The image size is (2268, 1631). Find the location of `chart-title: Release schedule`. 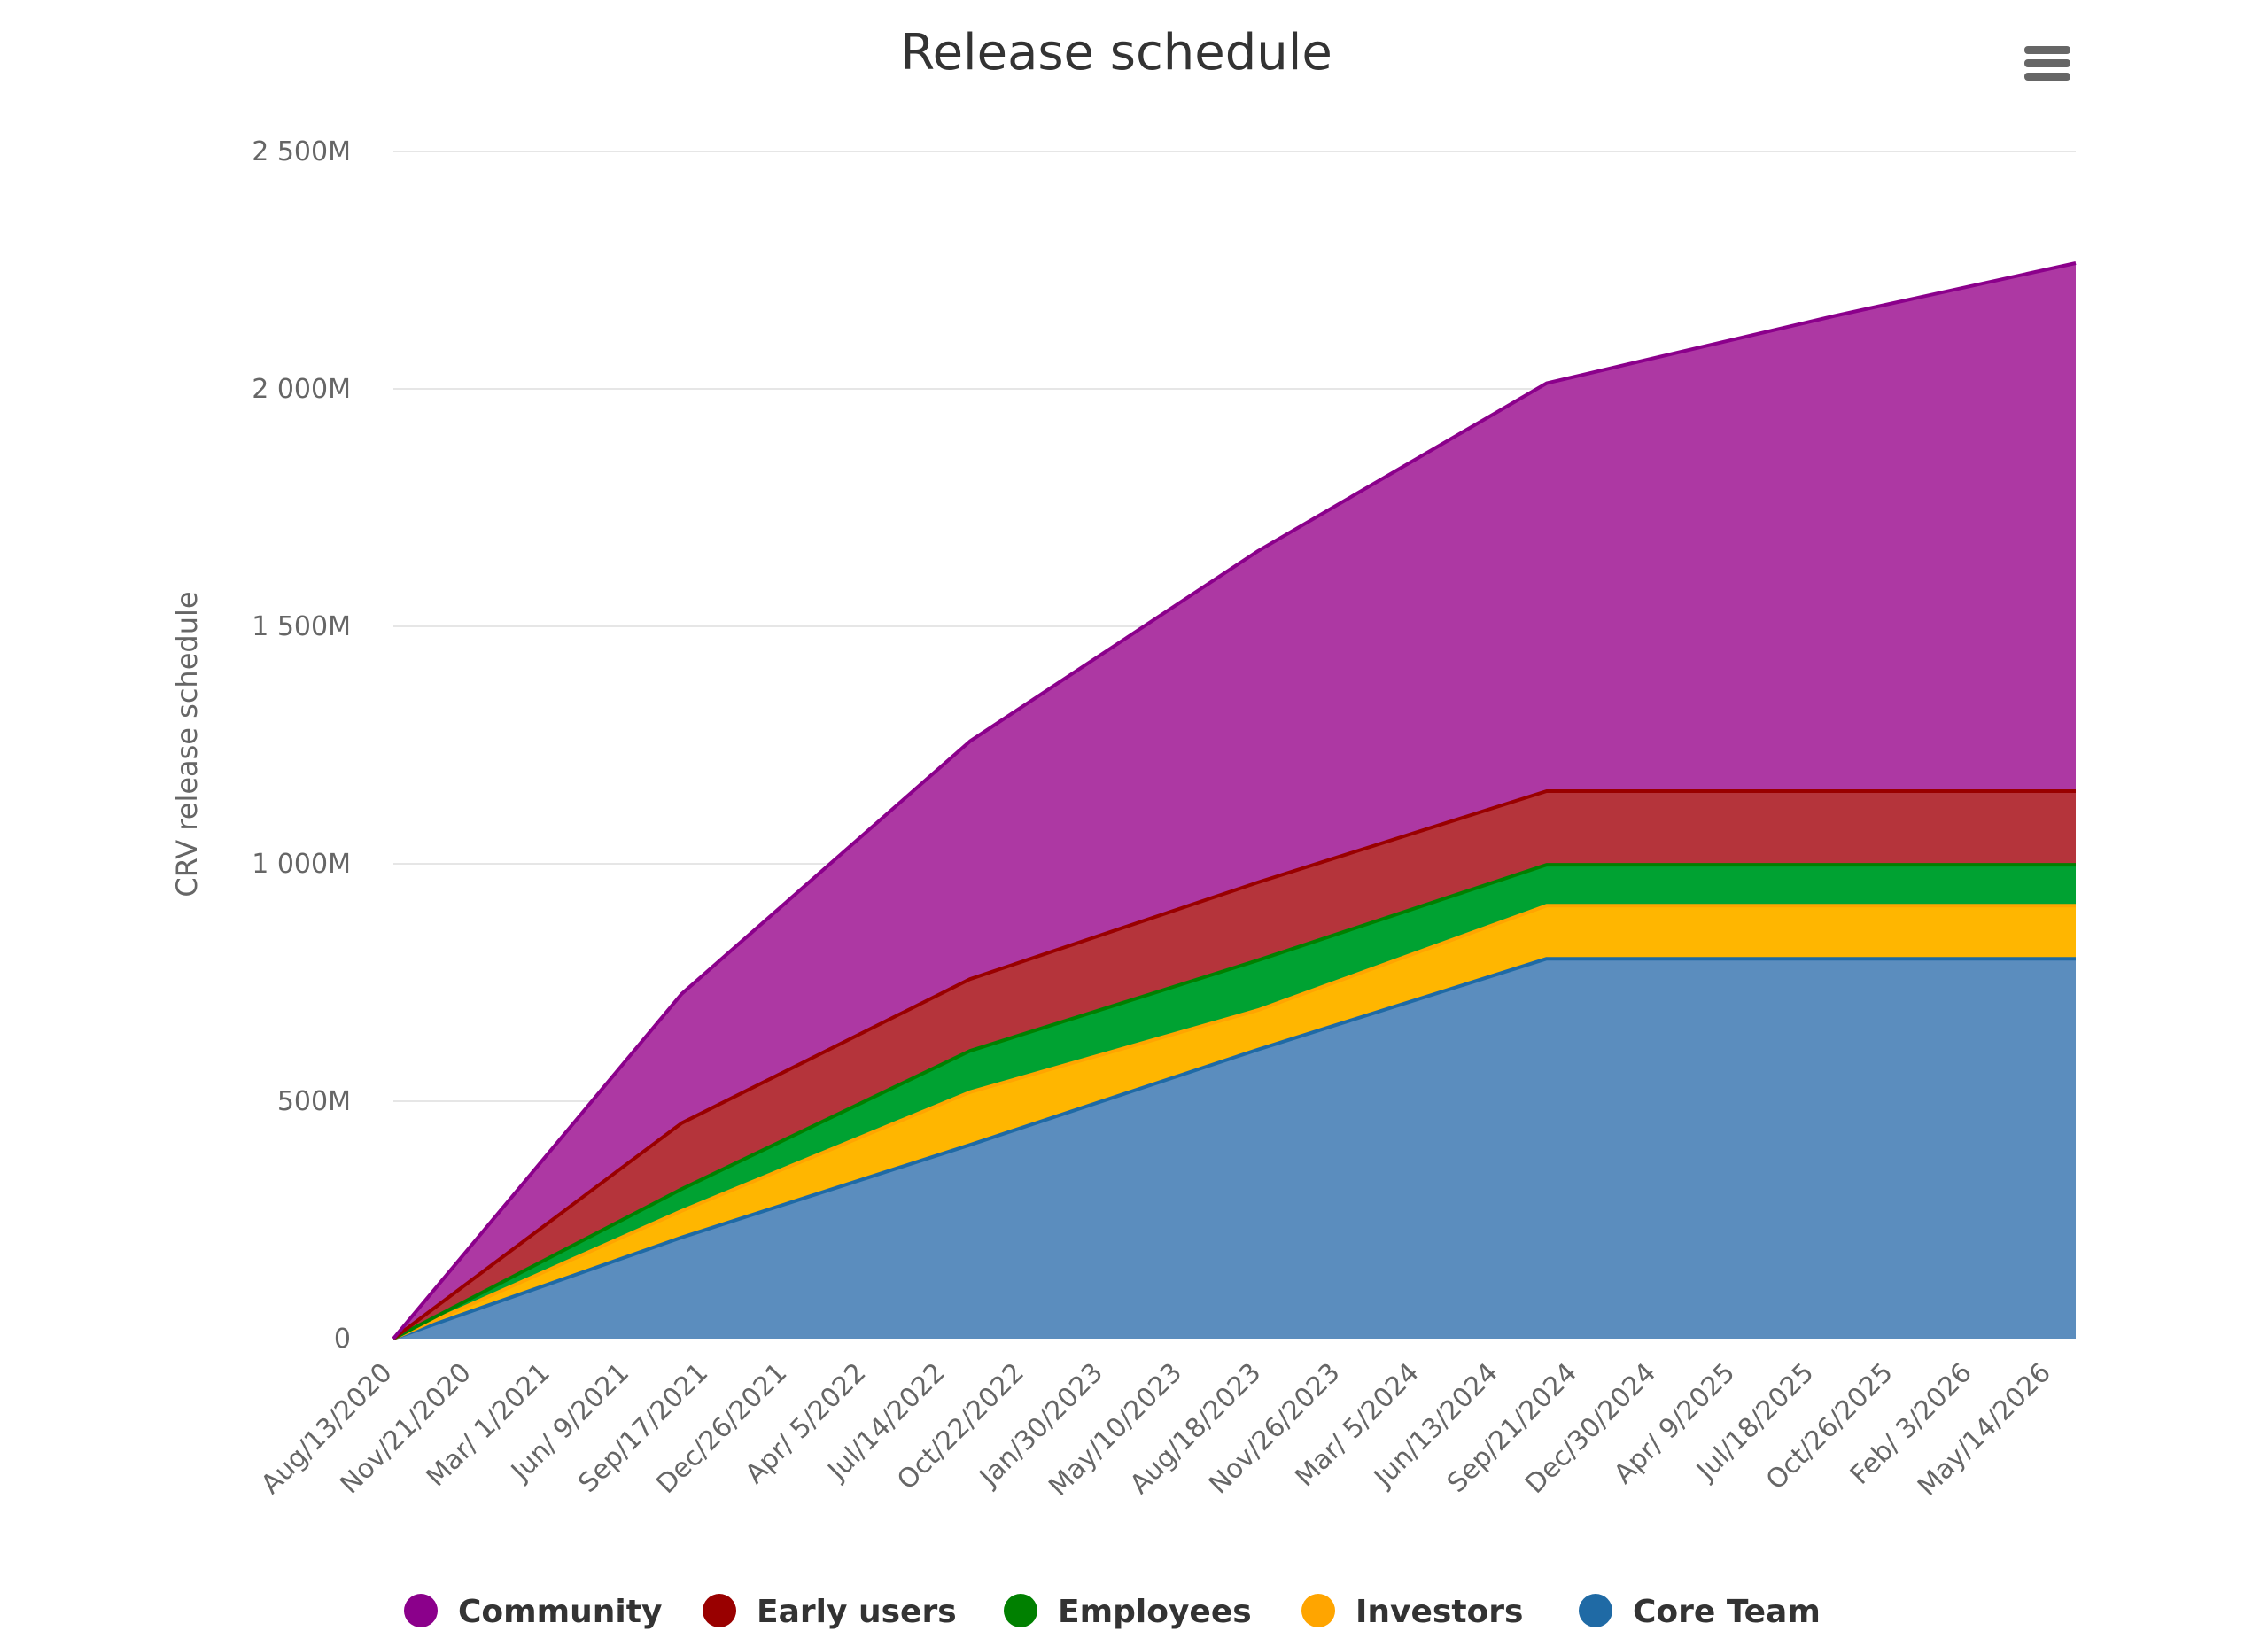

chart-title: Release schedule is located at coordinates (1116, 53).